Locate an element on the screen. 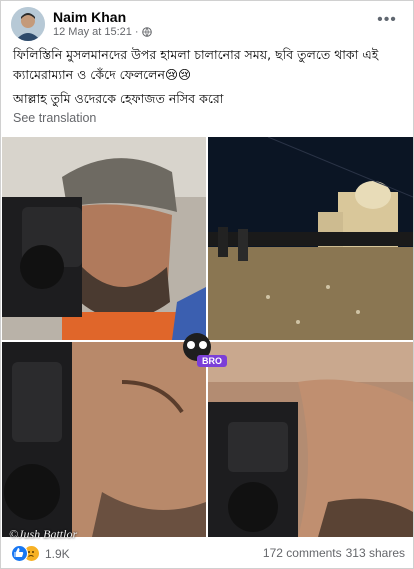 The height and width of the screenshot is (569, 414). author-name: Naim Khan is located at coordinates (89, 17).